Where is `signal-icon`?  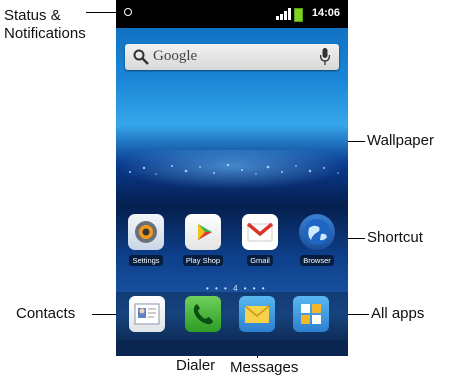 signal-icon is located at coordinates (283, 14).